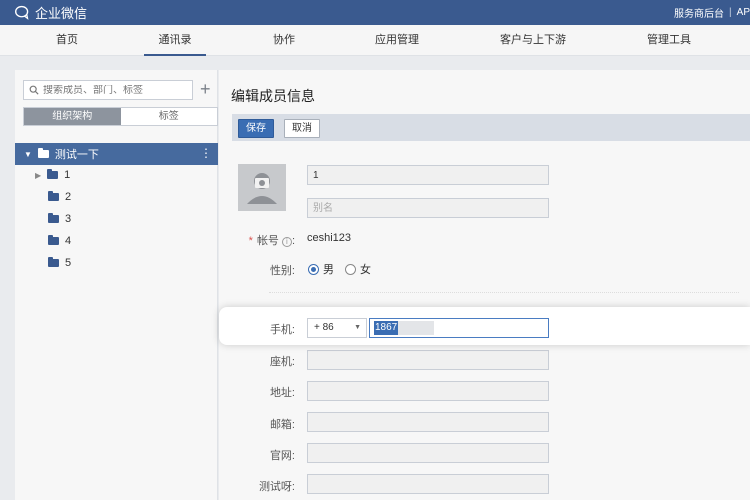  What do you see at coordinates (282, 456) in the screenshot?
I see `website-label: 官网:` at bounding box center [282, 456].